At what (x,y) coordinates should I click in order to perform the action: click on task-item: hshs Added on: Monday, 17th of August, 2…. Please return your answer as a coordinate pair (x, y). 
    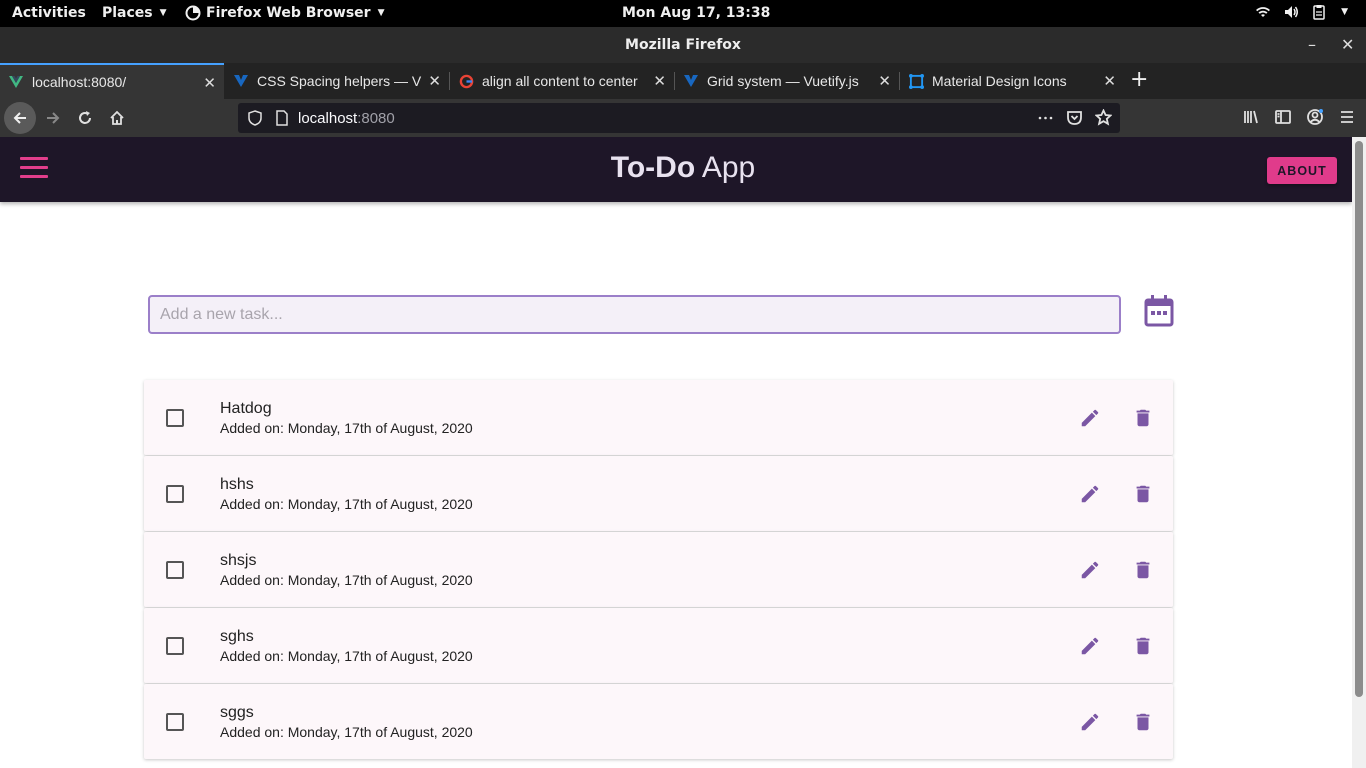
    Looking at the image, I should click on (658, 493).